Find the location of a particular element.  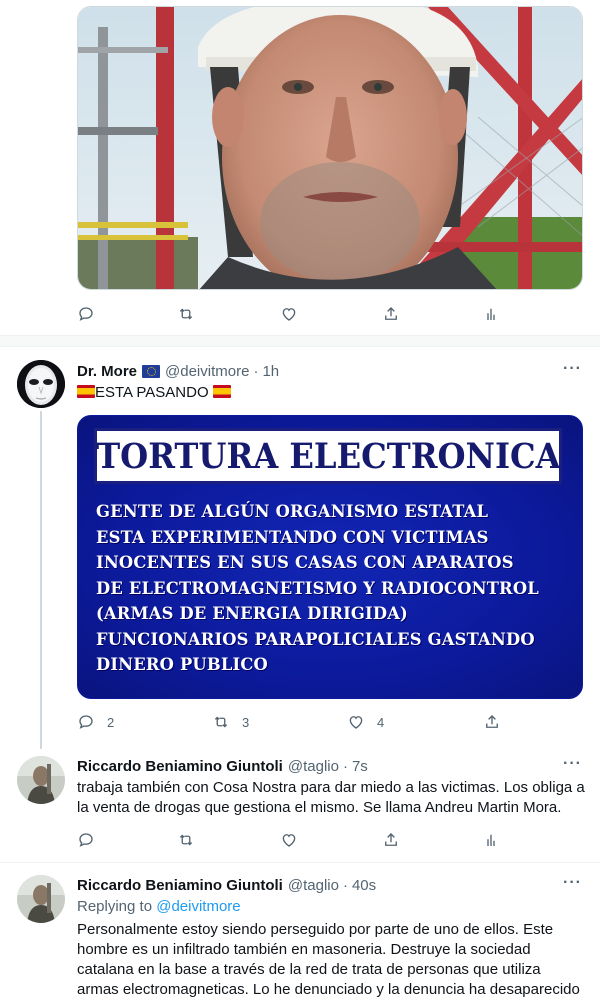

retweet-button: 3 is located at coordinates (230, 722).